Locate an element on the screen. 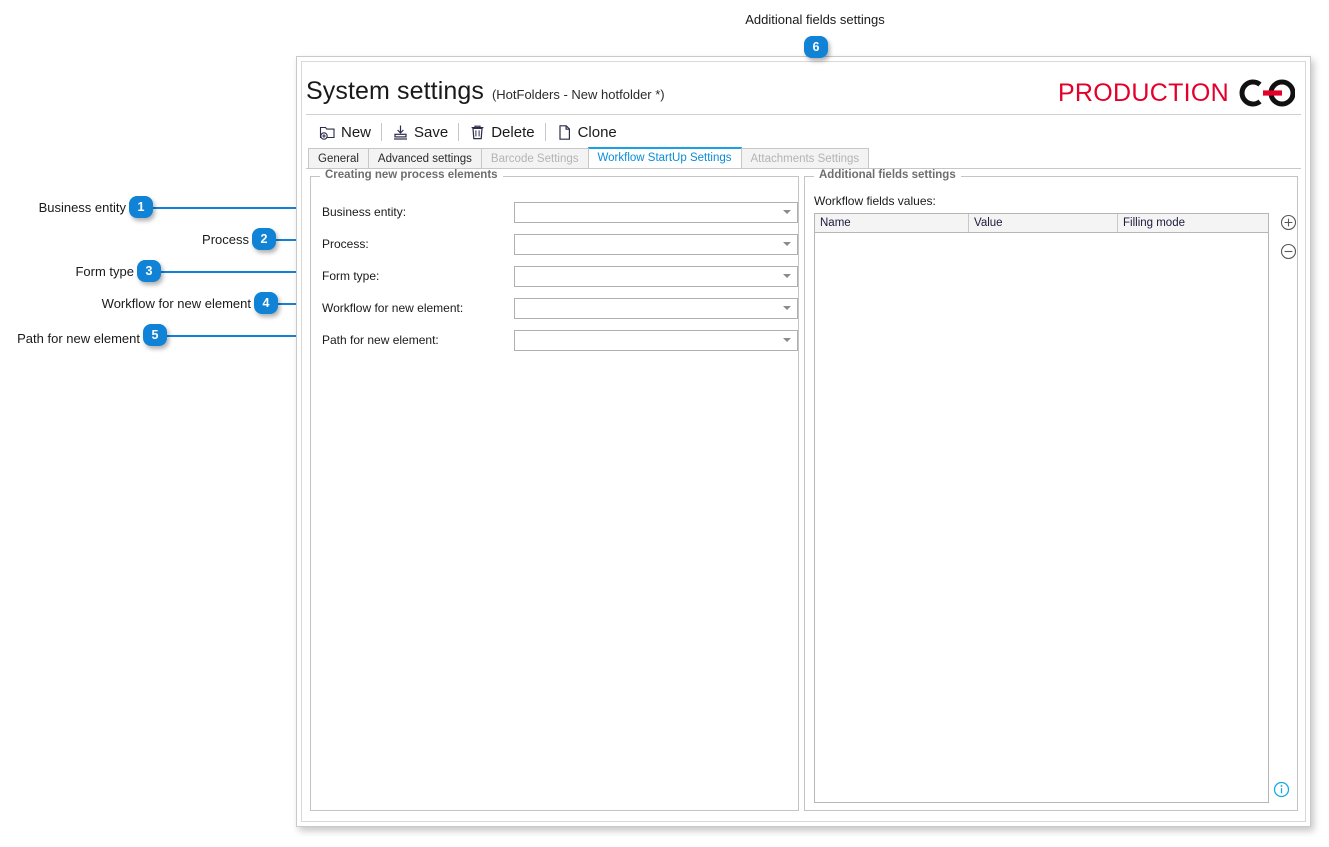 Image resolution: width=1329 pixels, height=847 pixels. save-button: Save is located at coordinates (420, 132).